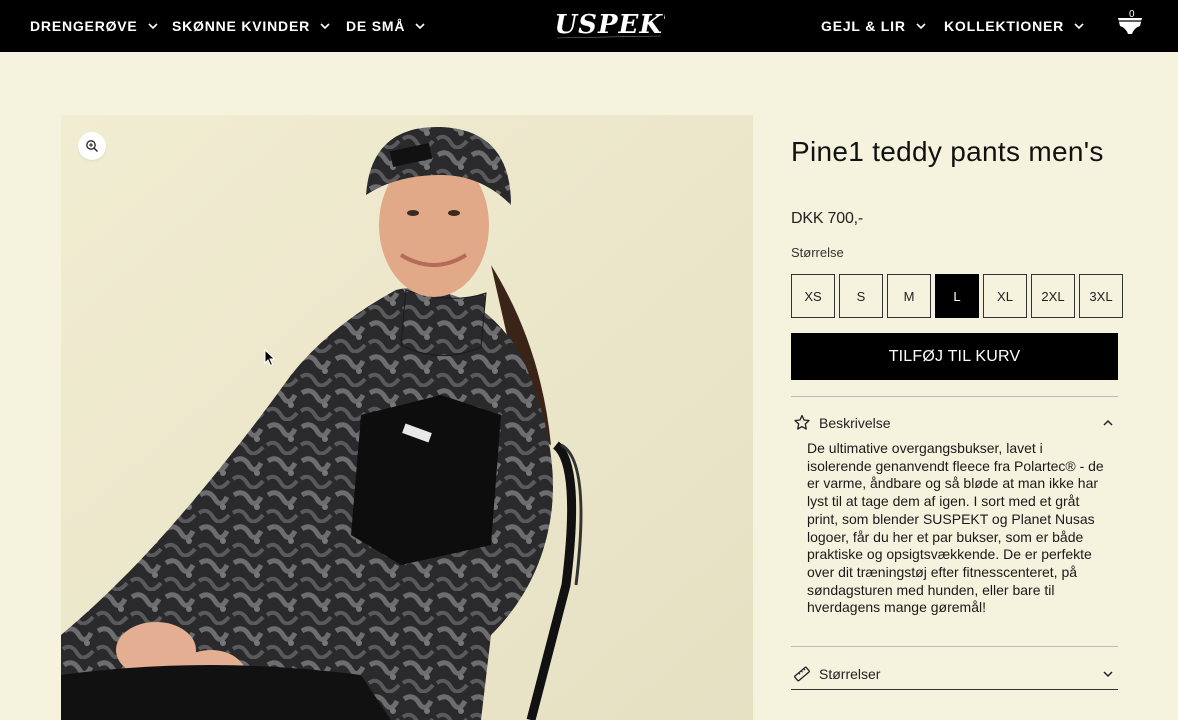 This screenshot has width=1178, height=720. Describe the element at coordinates (909, 296) in the screenshot. I see `size-option-m: M` at that location.